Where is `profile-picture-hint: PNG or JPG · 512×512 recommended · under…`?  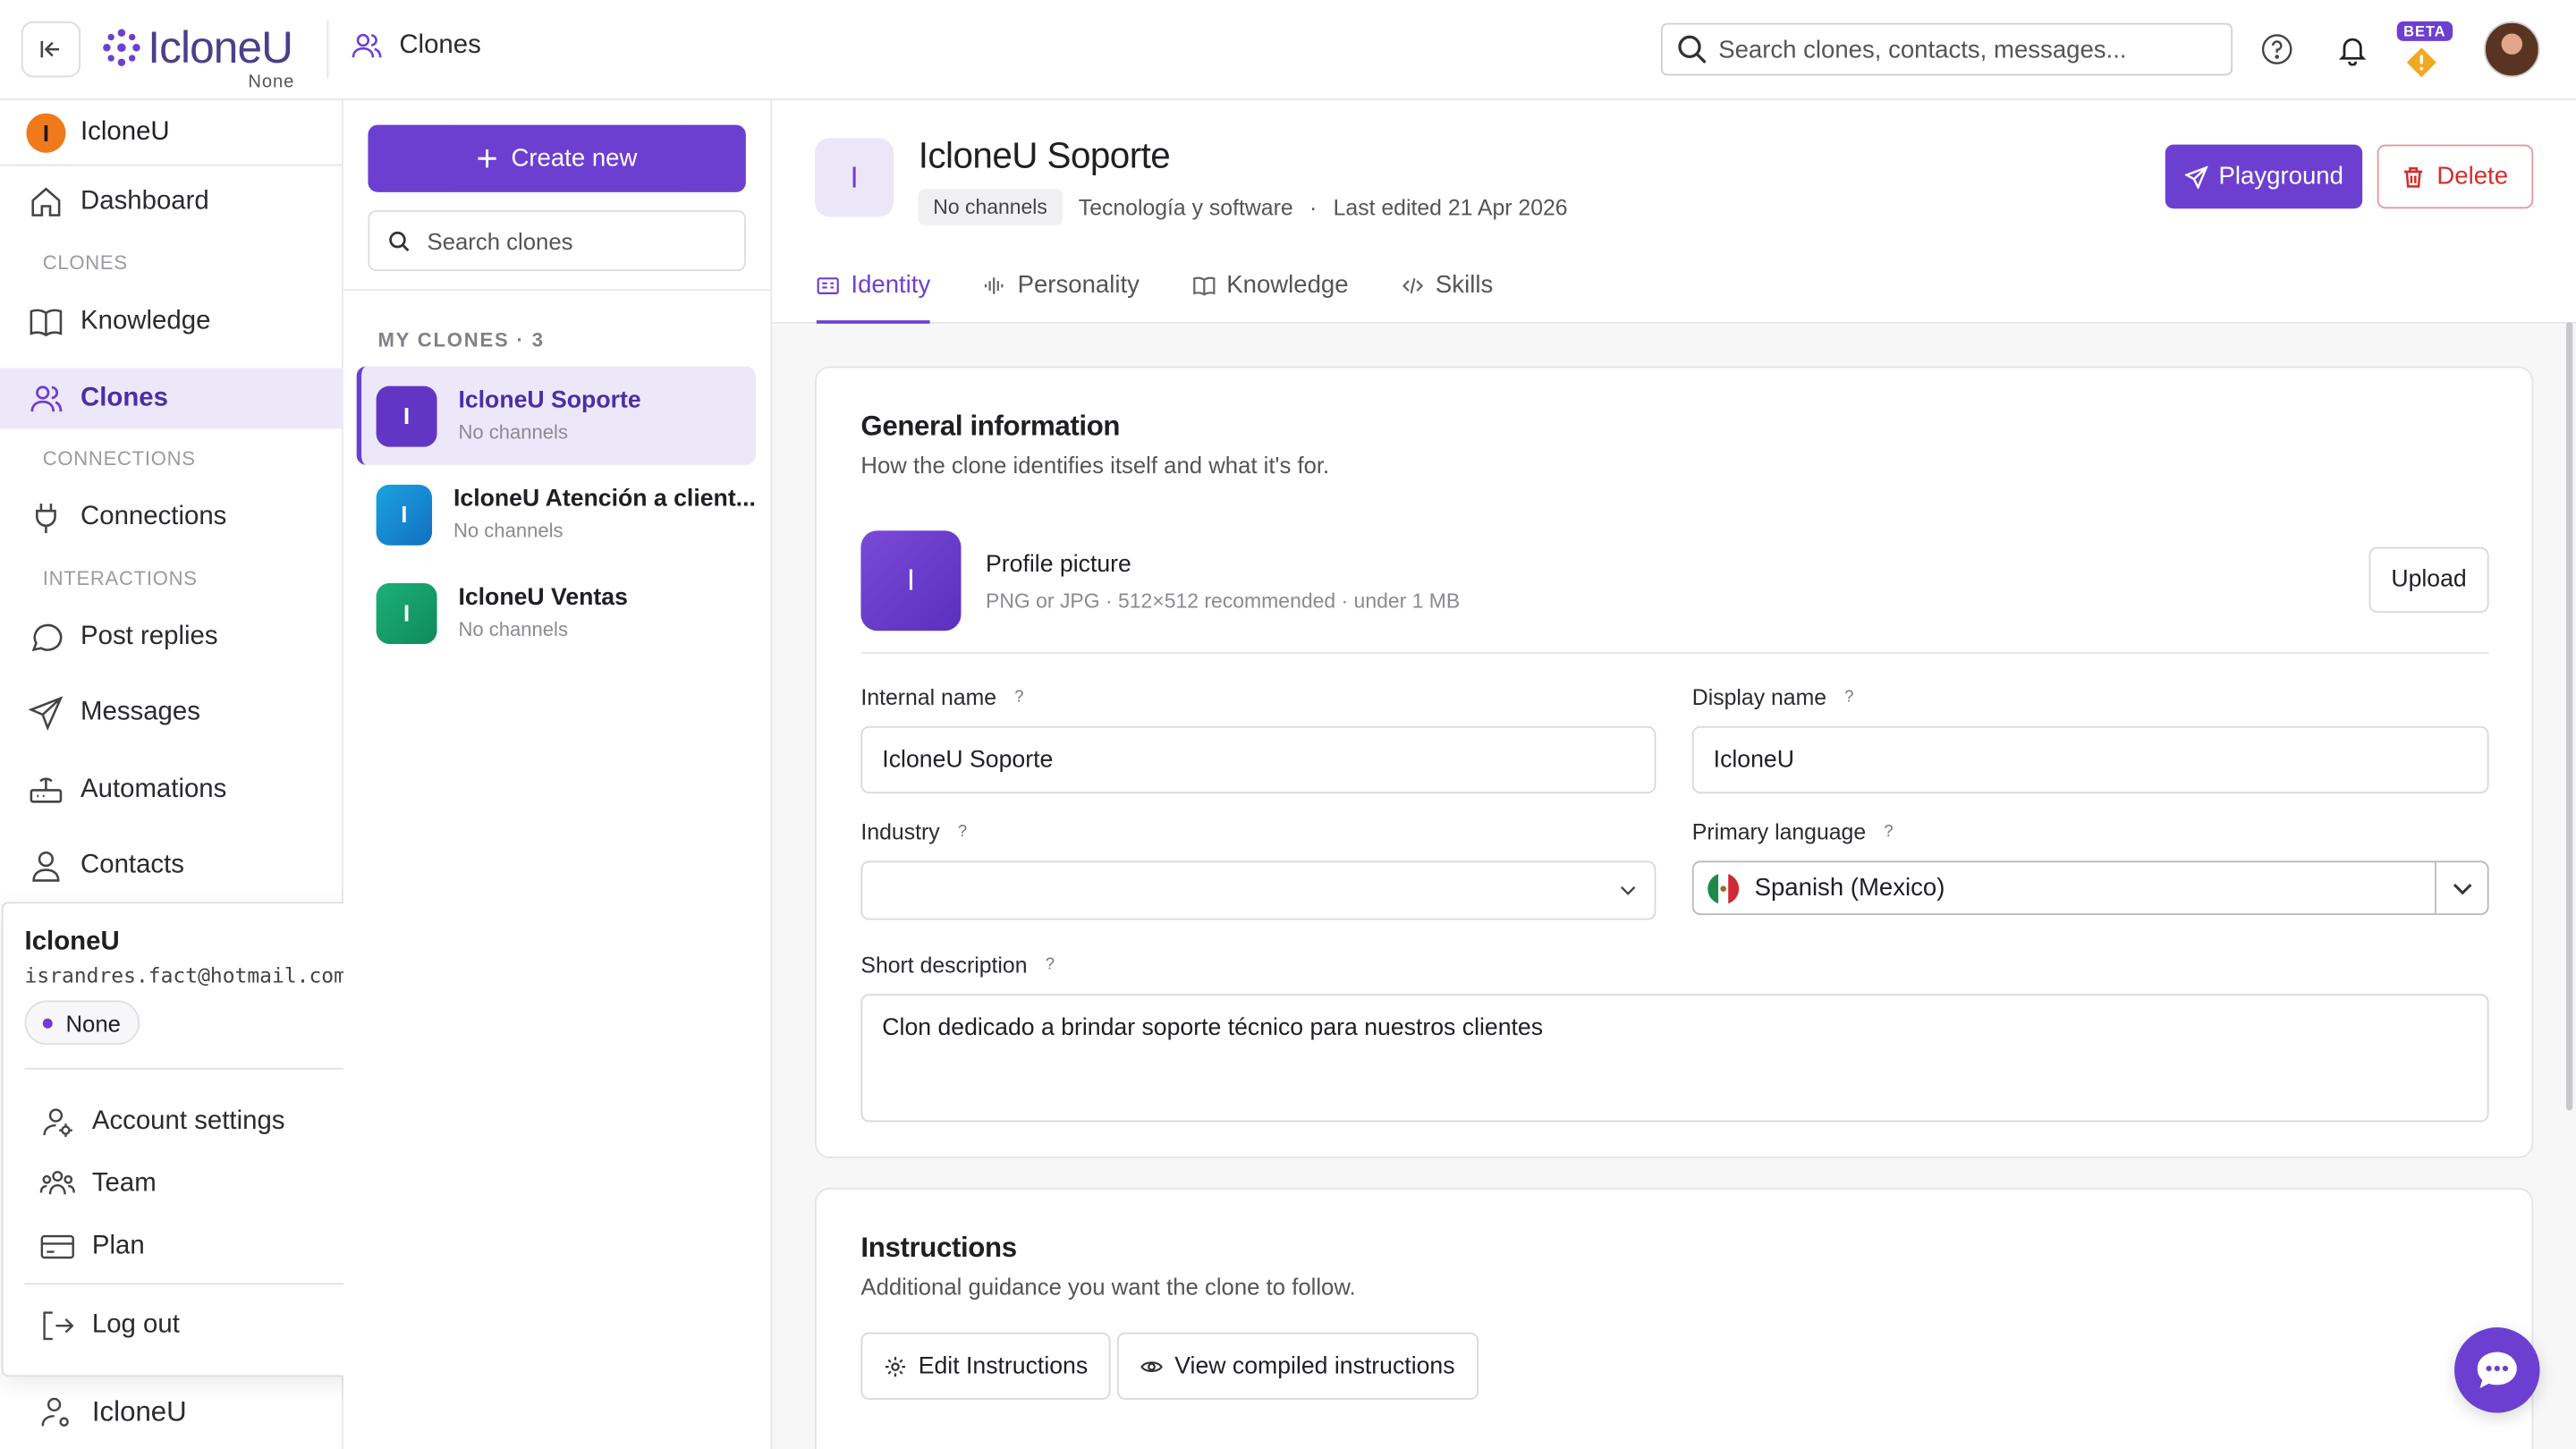
profile-picture-hint: PNG or JPG · 512×512 recommended · under… is located at coordinates (1223, 601).